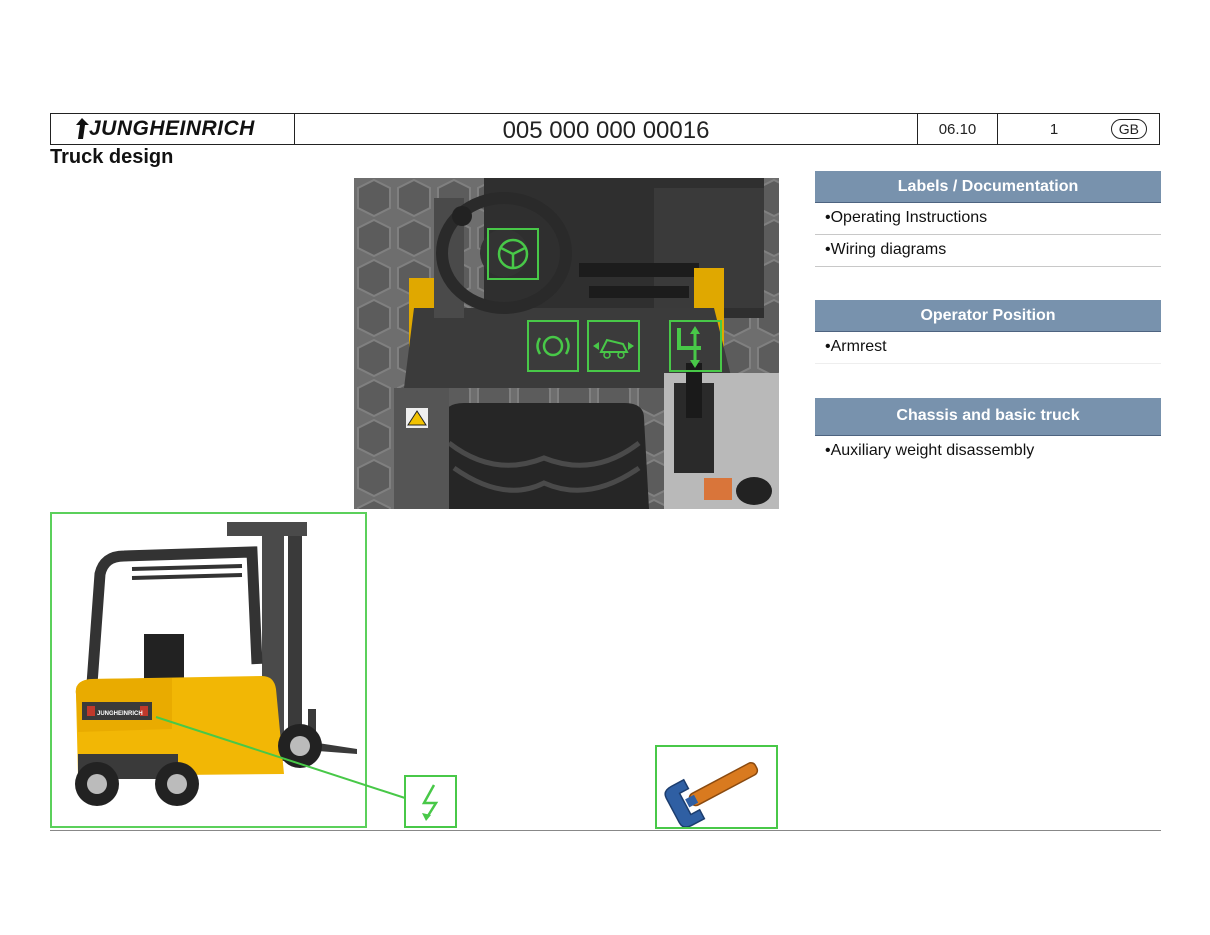 The width and height of the screenshot is (1210, 935). I want to click on section-operator-position: Operator Position •Armrest, so click(988, 332).